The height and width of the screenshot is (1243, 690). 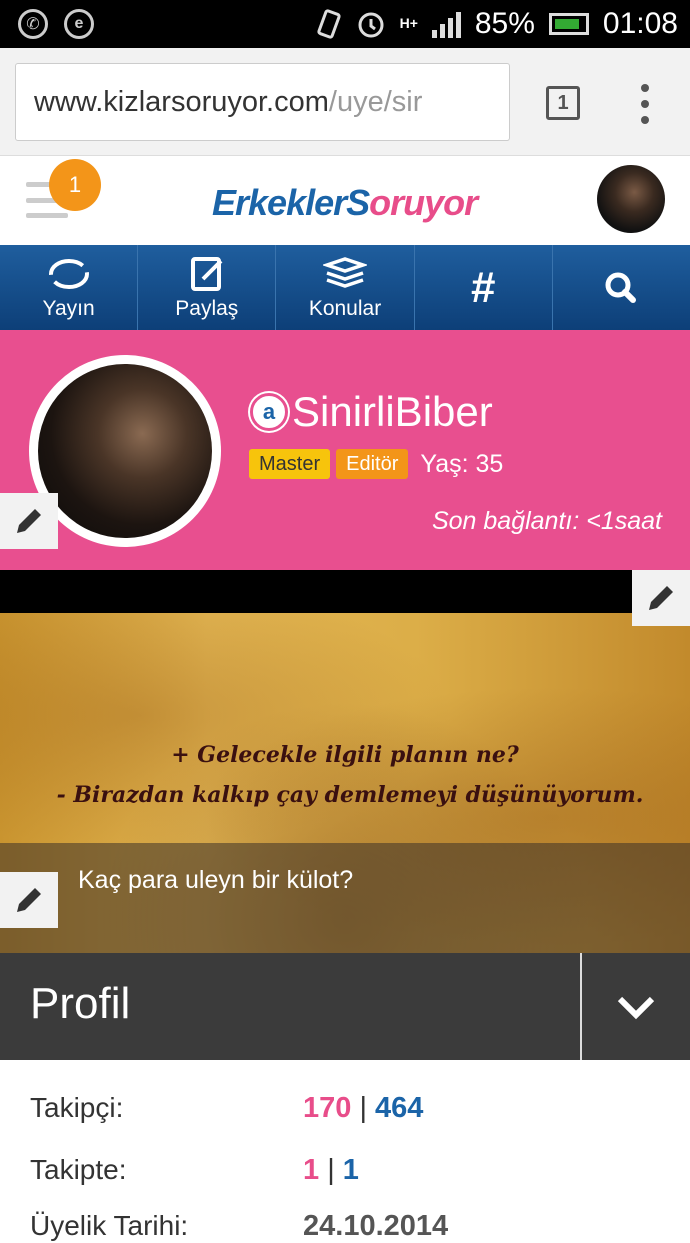 I want to click on url-bar: www.kizlarsoruyor.com/uye/sir, so click(x=262, y=102).